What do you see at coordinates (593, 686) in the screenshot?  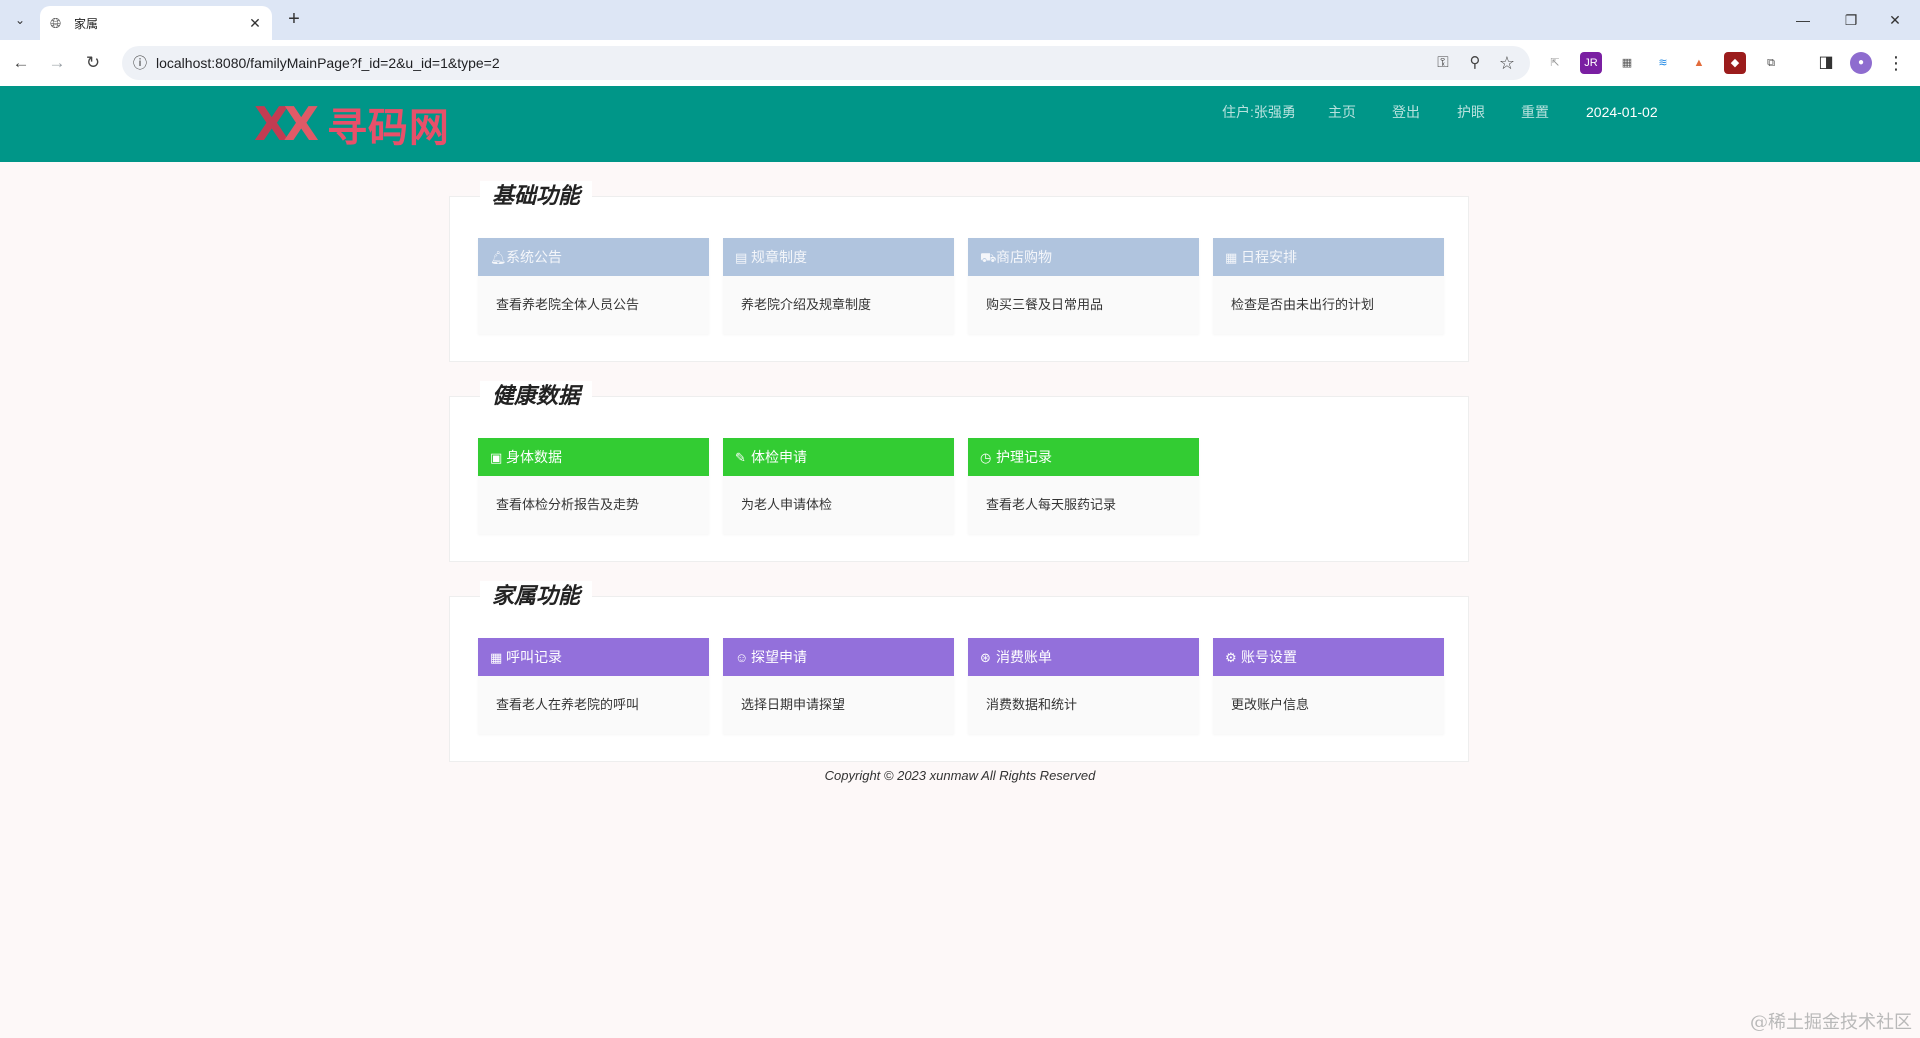 I see `card-list: ▦ 呼叫记录查看老人在养老院的呼叫` at bounding box center [593, 686].